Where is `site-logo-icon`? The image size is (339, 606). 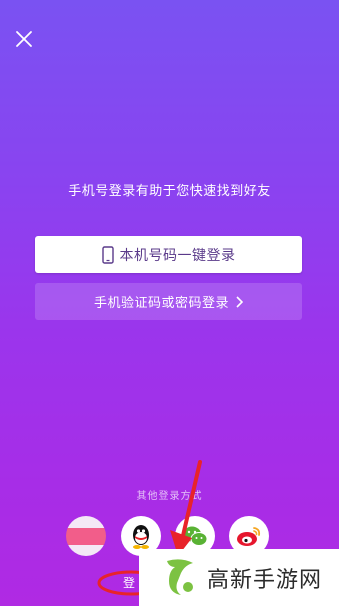
site-logo-icon is located at coordinates (180, 576).